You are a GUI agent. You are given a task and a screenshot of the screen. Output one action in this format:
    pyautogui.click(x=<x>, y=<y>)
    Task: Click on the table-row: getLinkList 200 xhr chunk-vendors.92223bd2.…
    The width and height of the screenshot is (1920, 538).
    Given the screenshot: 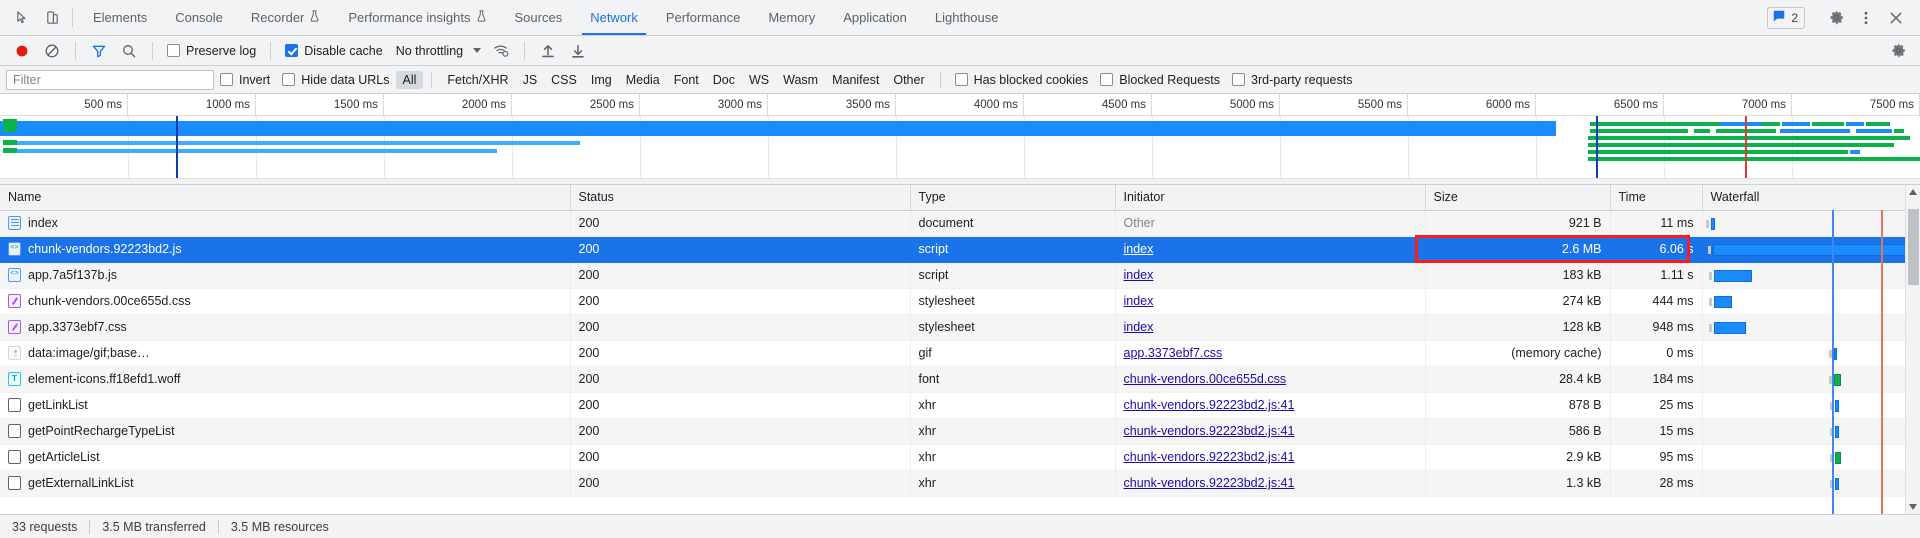 What is the action you would take?
    pyautogui.click(x=960, y=405)
    